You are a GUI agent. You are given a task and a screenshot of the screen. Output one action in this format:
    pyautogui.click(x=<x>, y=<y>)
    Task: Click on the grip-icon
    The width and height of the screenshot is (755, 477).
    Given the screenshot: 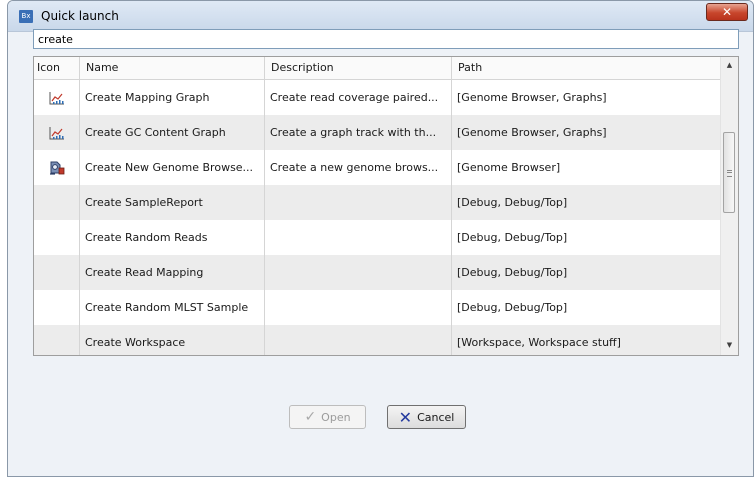 What is the action you would take?
    pyautogui.click(x=729, y=173)
    